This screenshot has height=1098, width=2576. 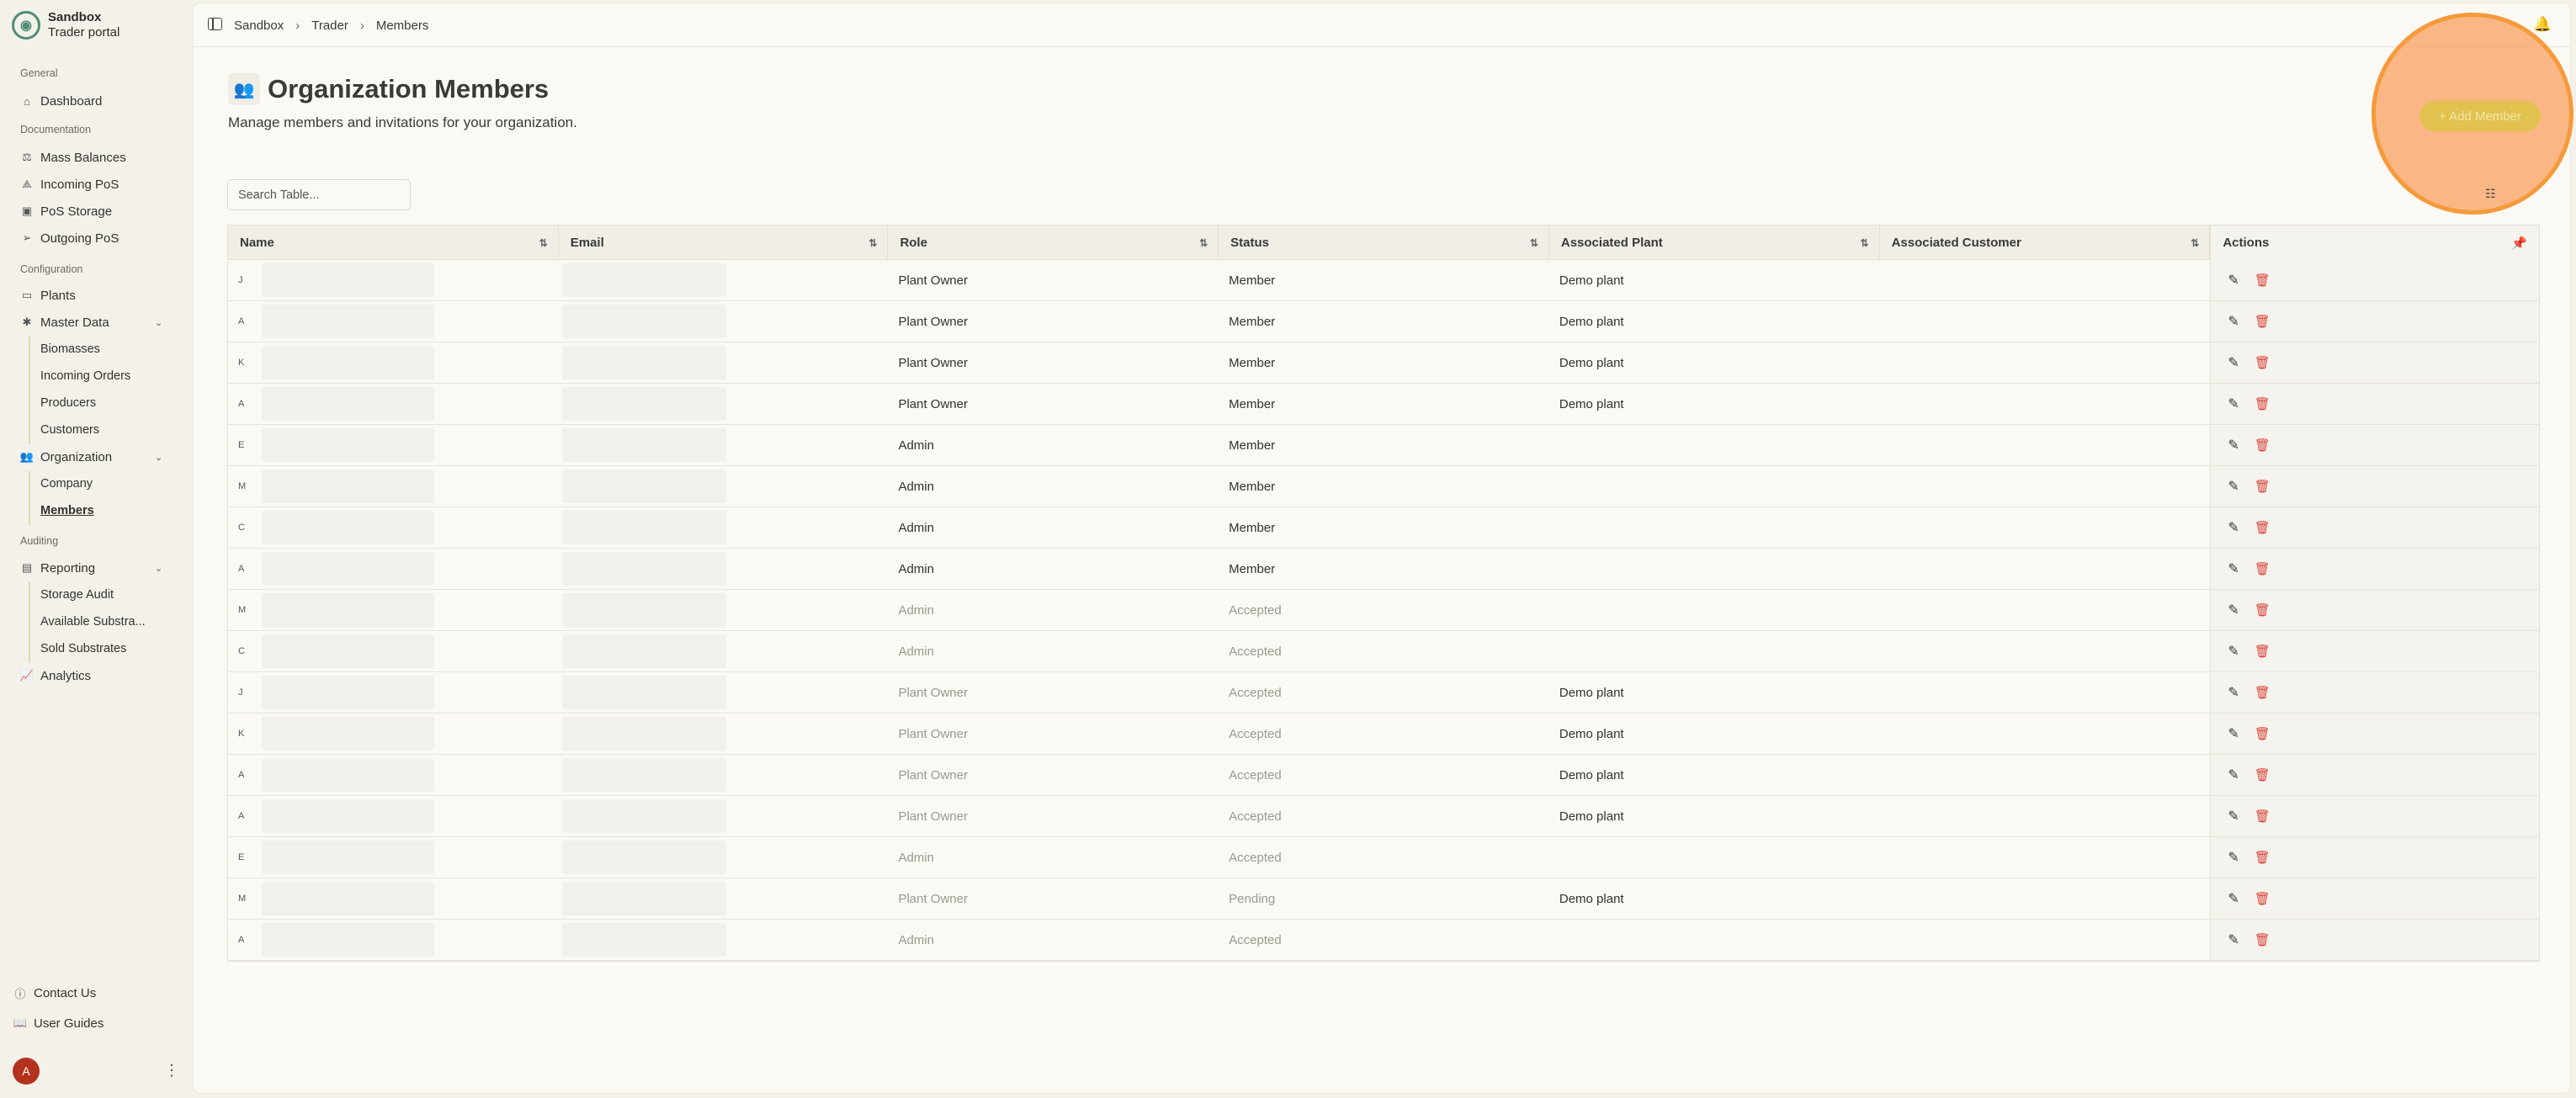 I want to click on pin-icon: 📌, so click(x=2519, y=244).